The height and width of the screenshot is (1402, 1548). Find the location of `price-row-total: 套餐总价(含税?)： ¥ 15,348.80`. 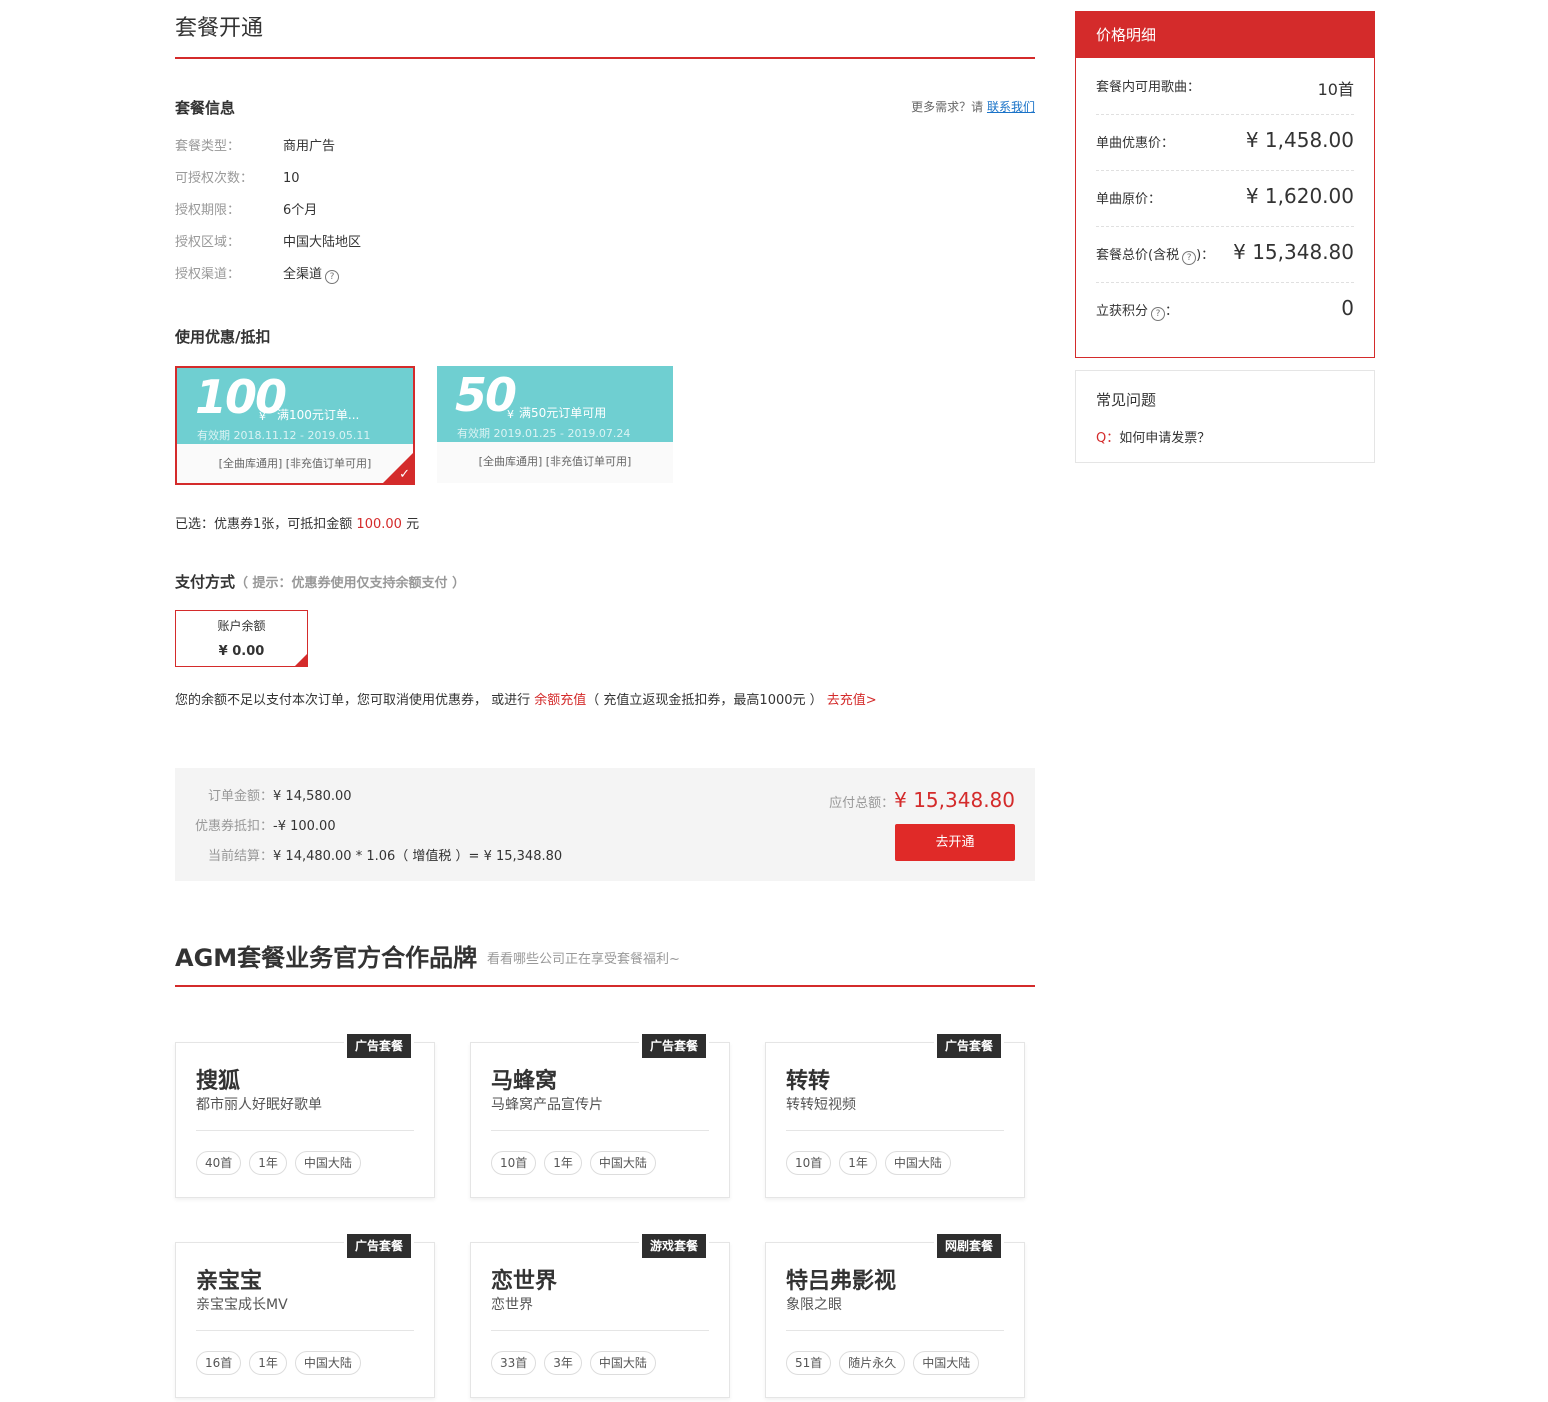

price-row-total: 套餐总价(含税?)： ¥ 15,348.80 is located at coordinates (1225, 254).